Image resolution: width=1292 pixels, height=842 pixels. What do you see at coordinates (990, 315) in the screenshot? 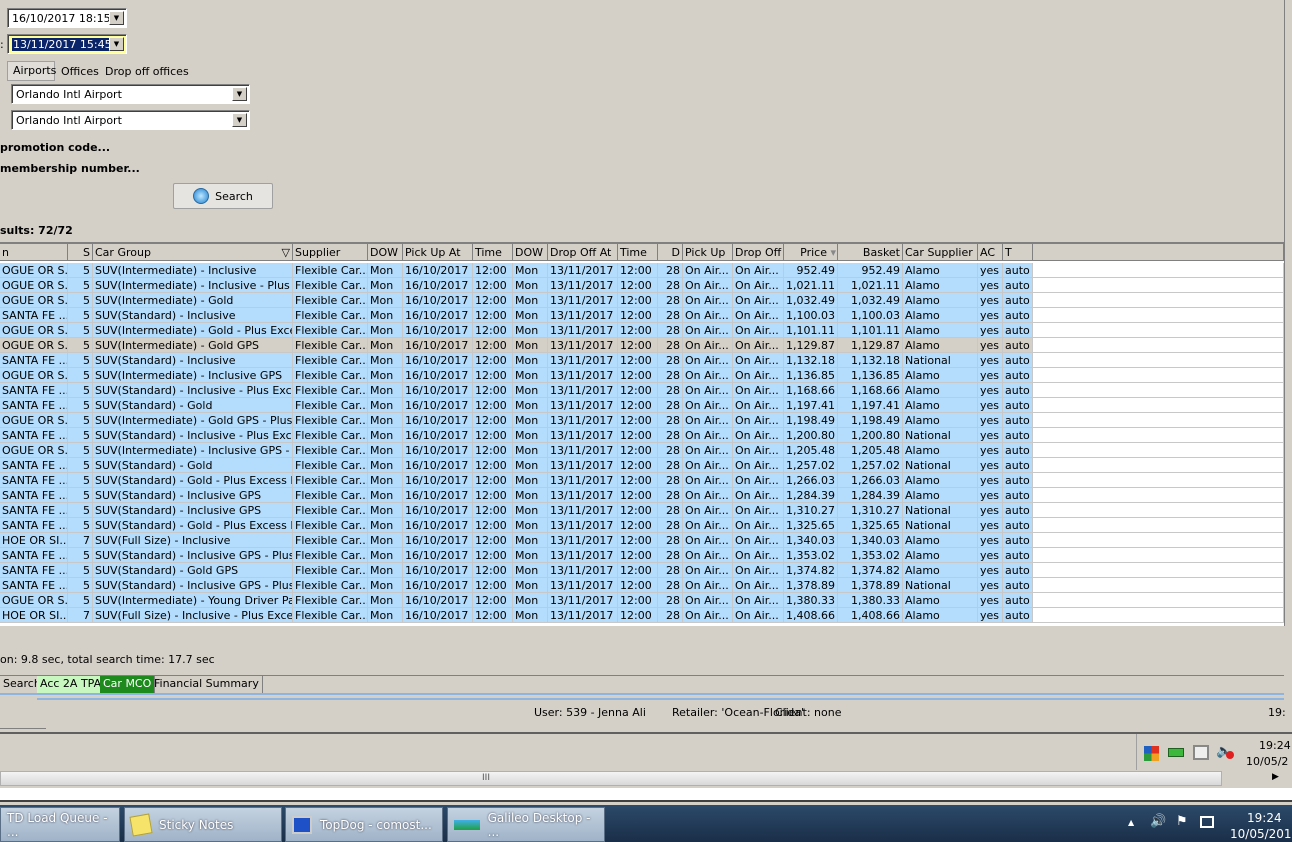
I see `cell-ac: yes` at bounding box center [990, 315].